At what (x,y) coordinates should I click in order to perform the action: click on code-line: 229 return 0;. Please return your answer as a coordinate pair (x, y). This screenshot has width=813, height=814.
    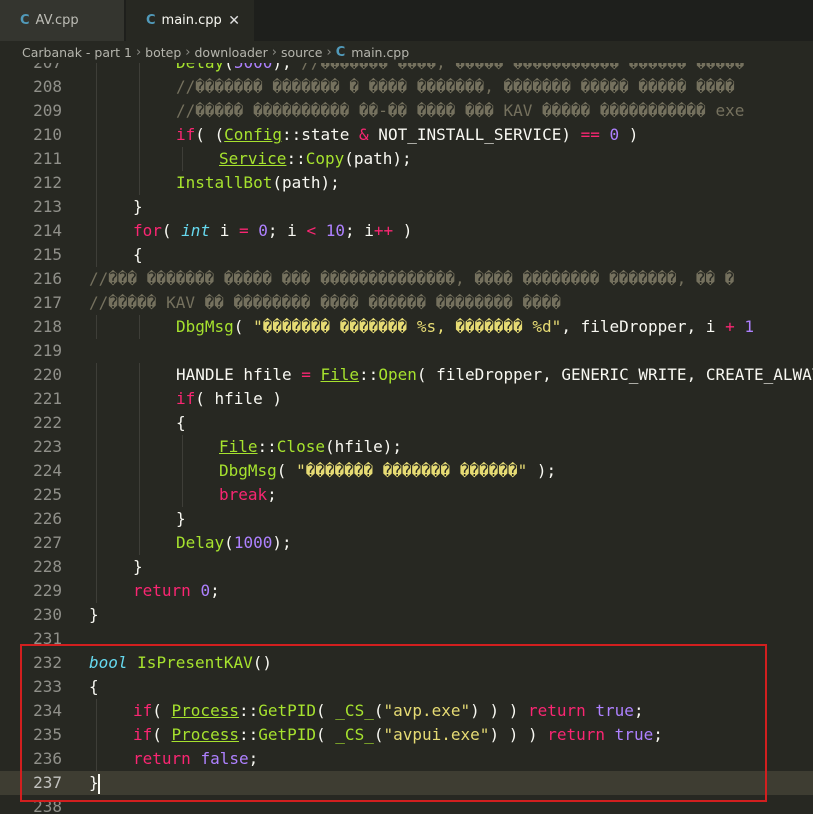
    Looking at the image, I should click on (406, 591).